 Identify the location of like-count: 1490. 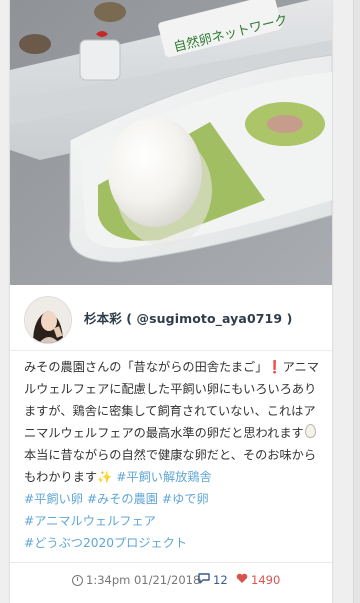
(258, 580).